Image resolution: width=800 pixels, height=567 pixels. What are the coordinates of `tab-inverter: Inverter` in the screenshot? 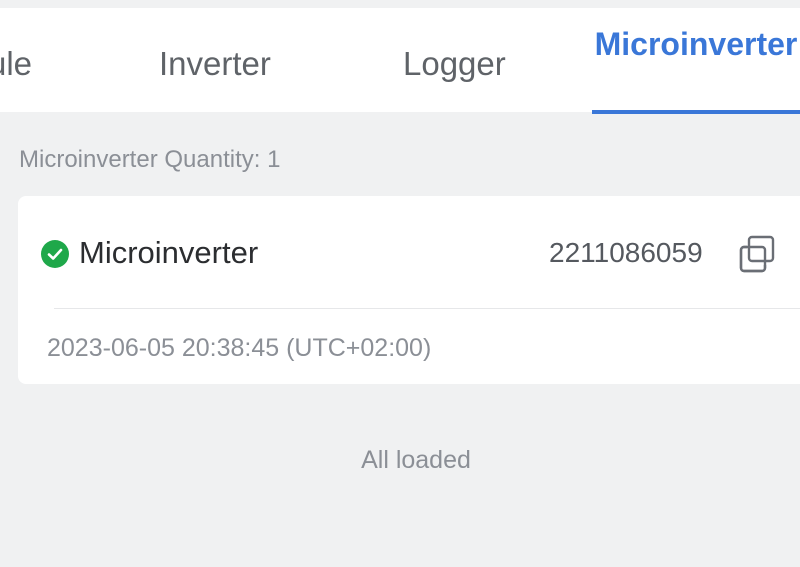 It's located at (215, 98).